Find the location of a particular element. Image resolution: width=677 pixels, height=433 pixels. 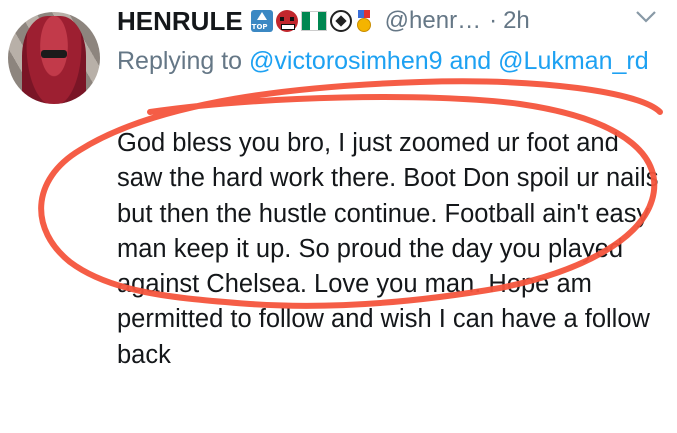

tweet-header: HENRULE @henr… · 2h is located at coordinates (397, 21).